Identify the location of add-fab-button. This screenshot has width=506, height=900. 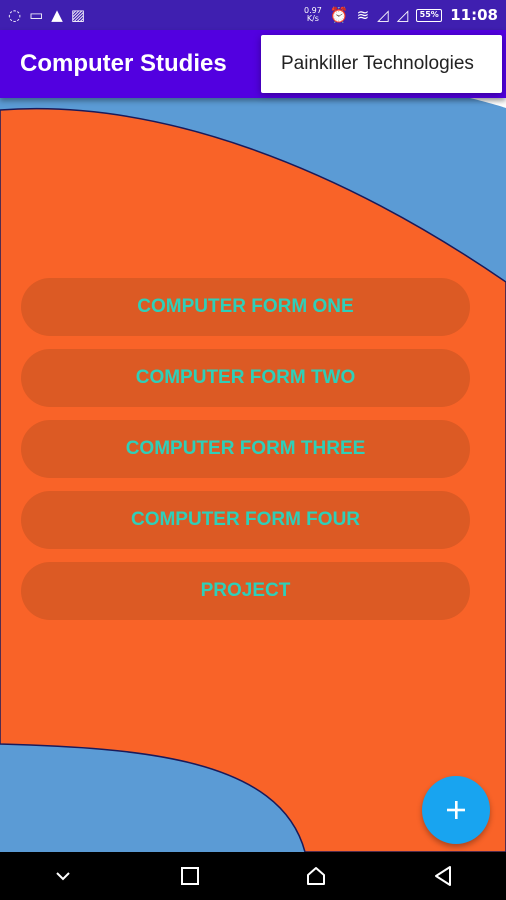
(456, 810).